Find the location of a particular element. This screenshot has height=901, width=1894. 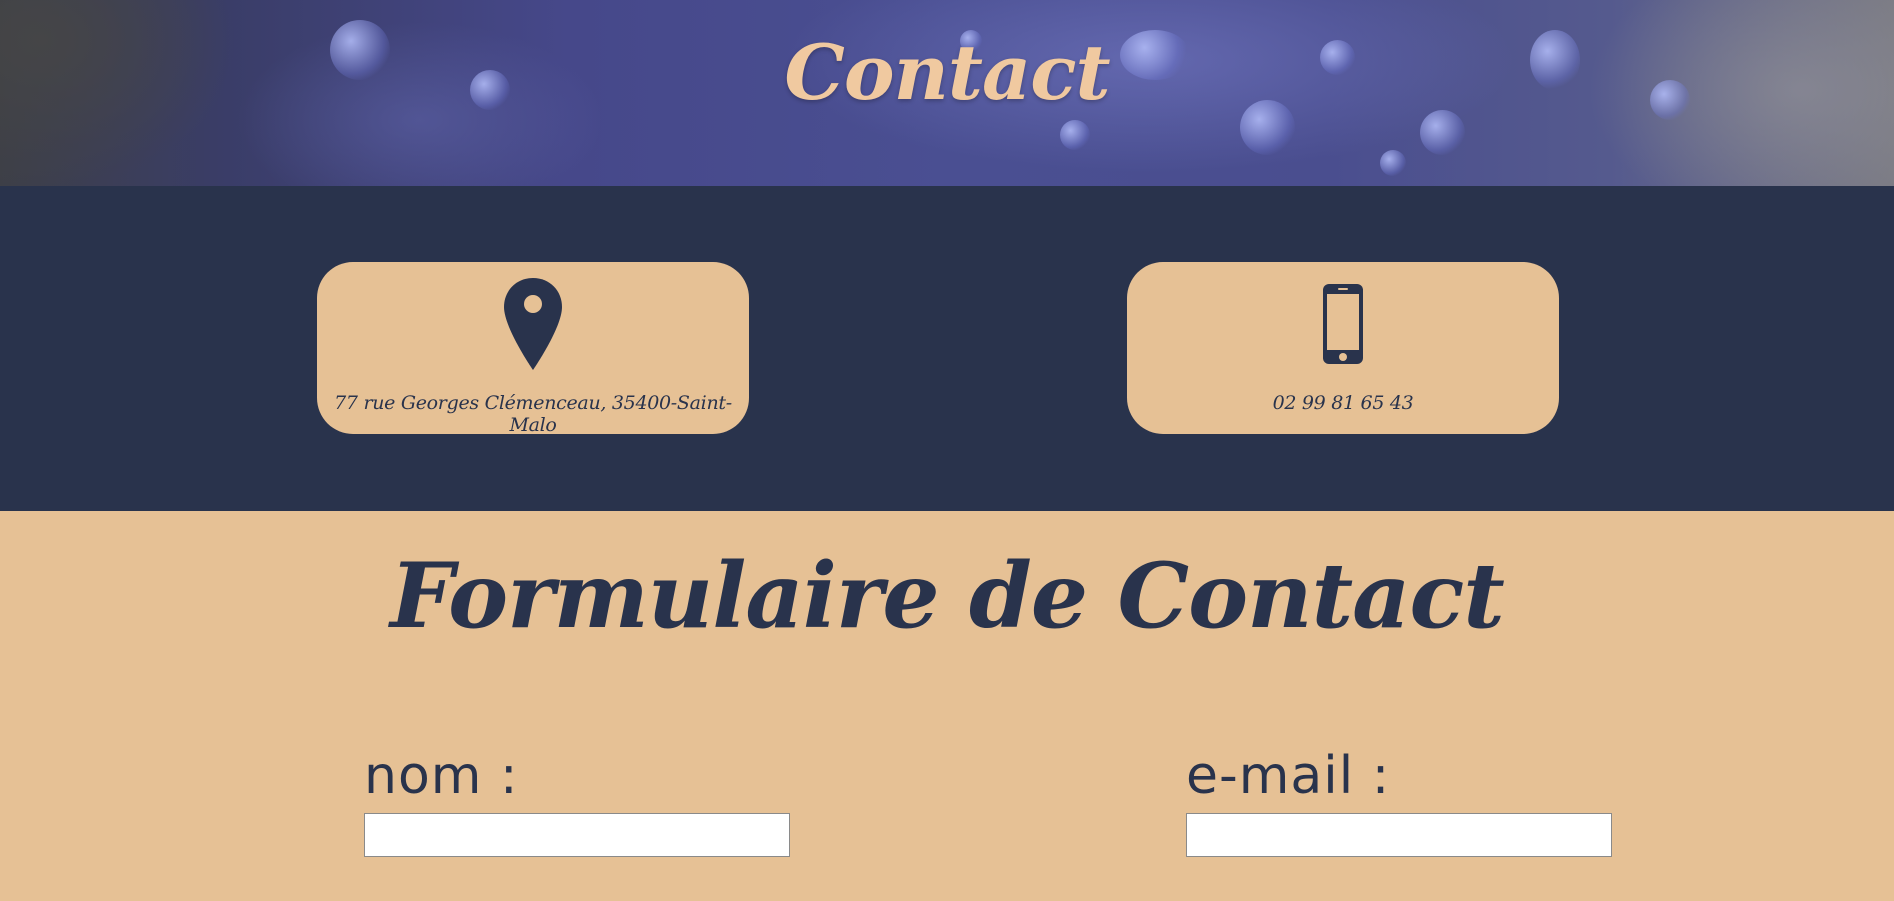

phone-card: 02 99 81 65 43 is located at coordinates (1343, 348).